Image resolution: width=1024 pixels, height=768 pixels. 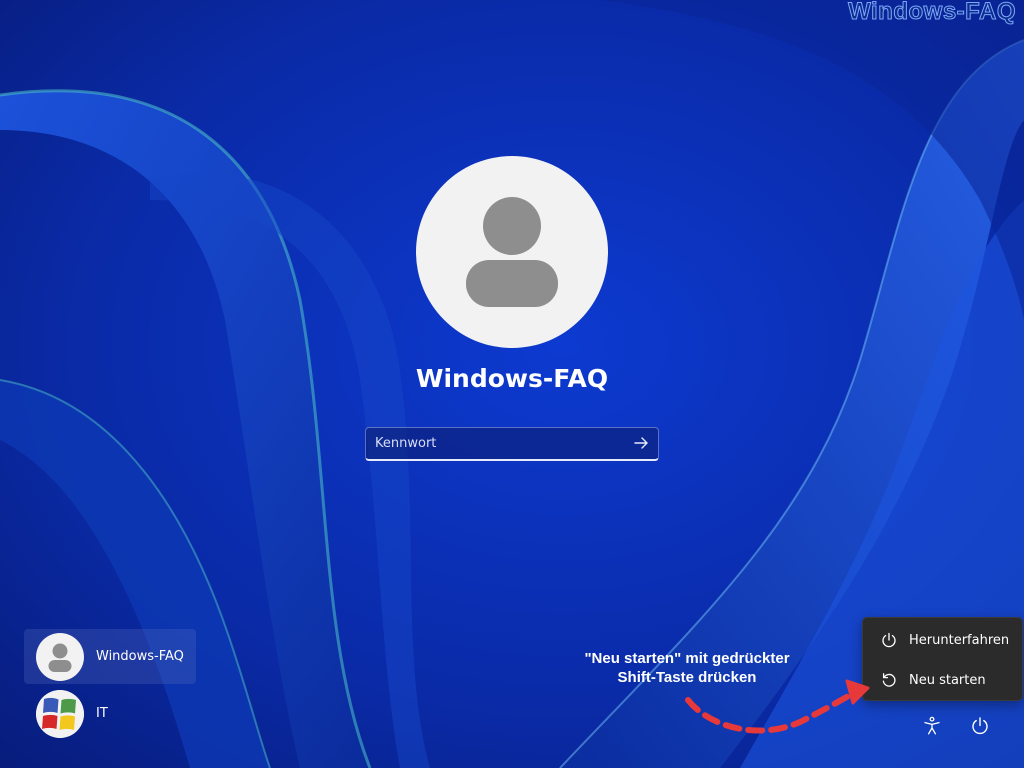 I want to click on colorful-tiles-avatar-icon, so click(x=60, y=713).